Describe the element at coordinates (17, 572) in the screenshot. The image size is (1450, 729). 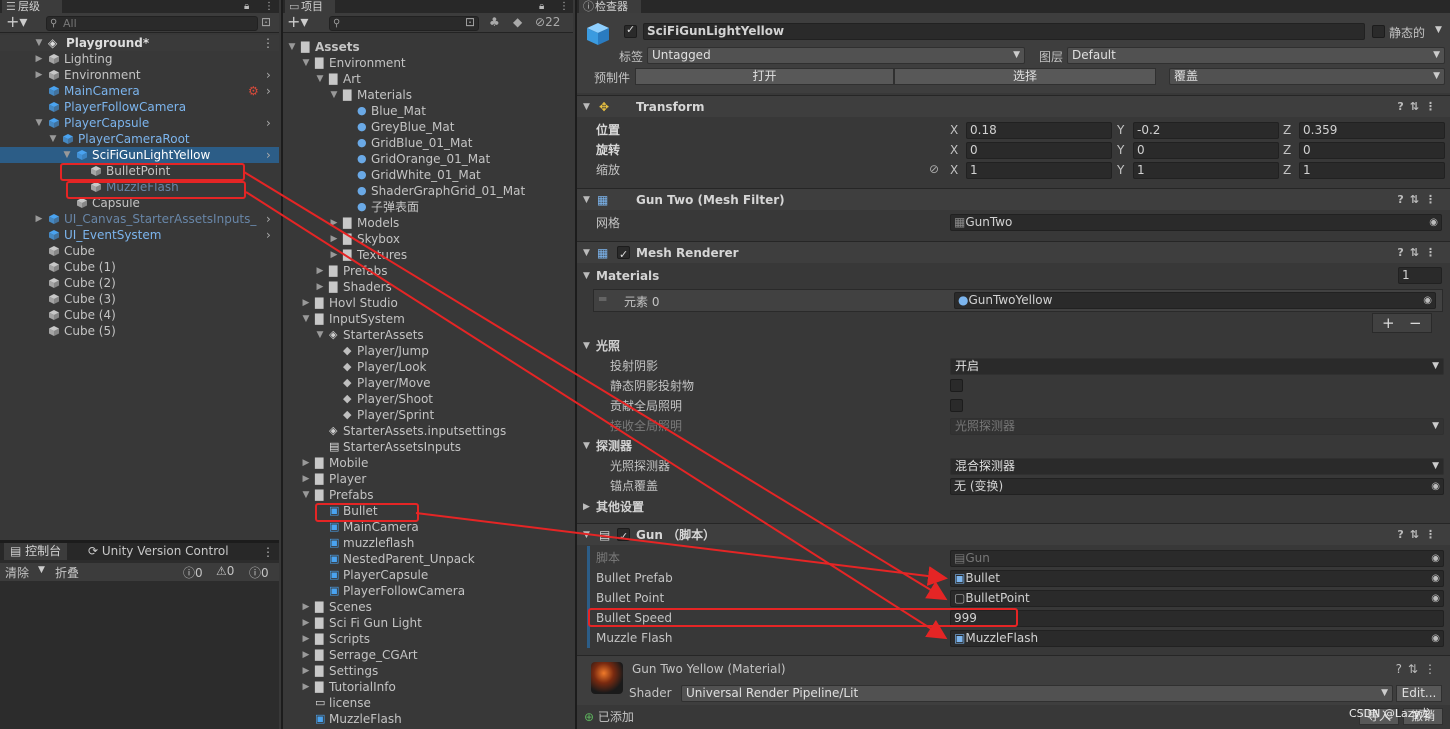
I see `clear-button: 清除` at that location.